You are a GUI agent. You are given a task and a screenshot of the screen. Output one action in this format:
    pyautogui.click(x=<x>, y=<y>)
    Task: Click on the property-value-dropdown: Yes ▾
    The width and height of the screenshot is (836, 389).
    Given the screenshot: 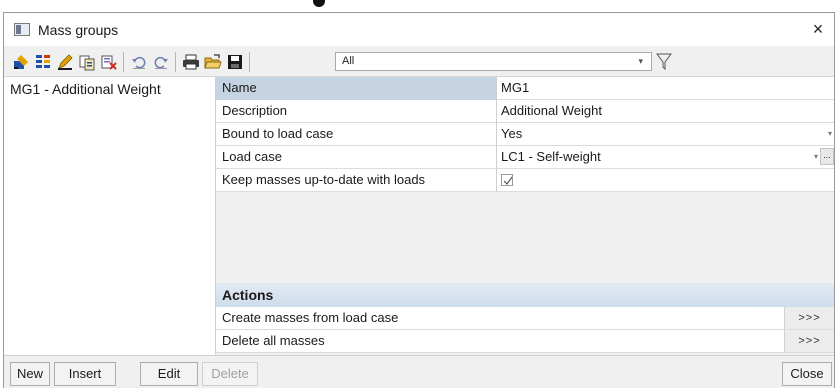 What is the action you would take?
    pyautogui.click(x=666, y=134)
    